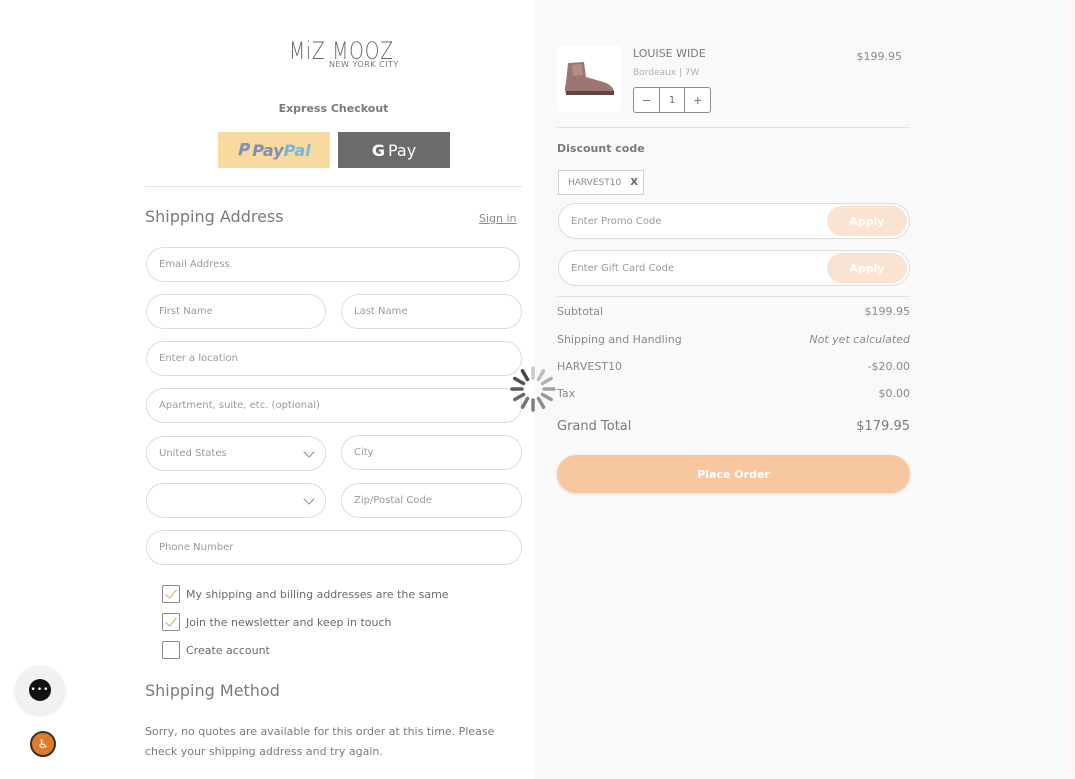  I want to click on paypal-button: 𝐏 Pay Pal, so click(274, 150).